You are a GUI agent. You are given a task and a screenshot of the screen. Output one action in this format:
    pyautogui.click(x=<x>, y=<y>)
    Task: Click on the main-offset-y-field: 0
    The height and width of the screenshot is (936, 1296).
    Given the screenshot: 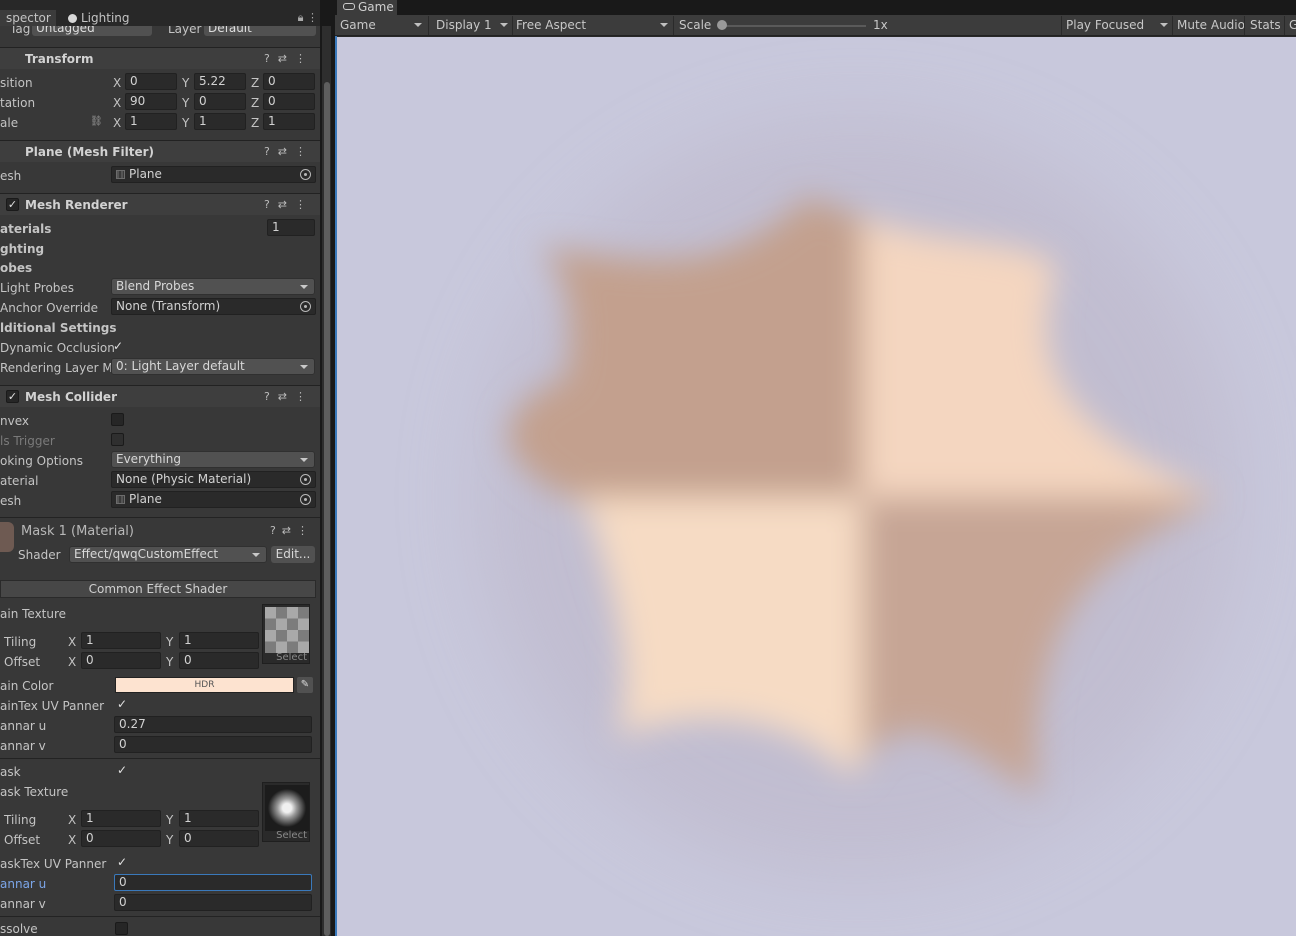 What is the action you would take?
    pyautogui.click(x=219, y=660)
    